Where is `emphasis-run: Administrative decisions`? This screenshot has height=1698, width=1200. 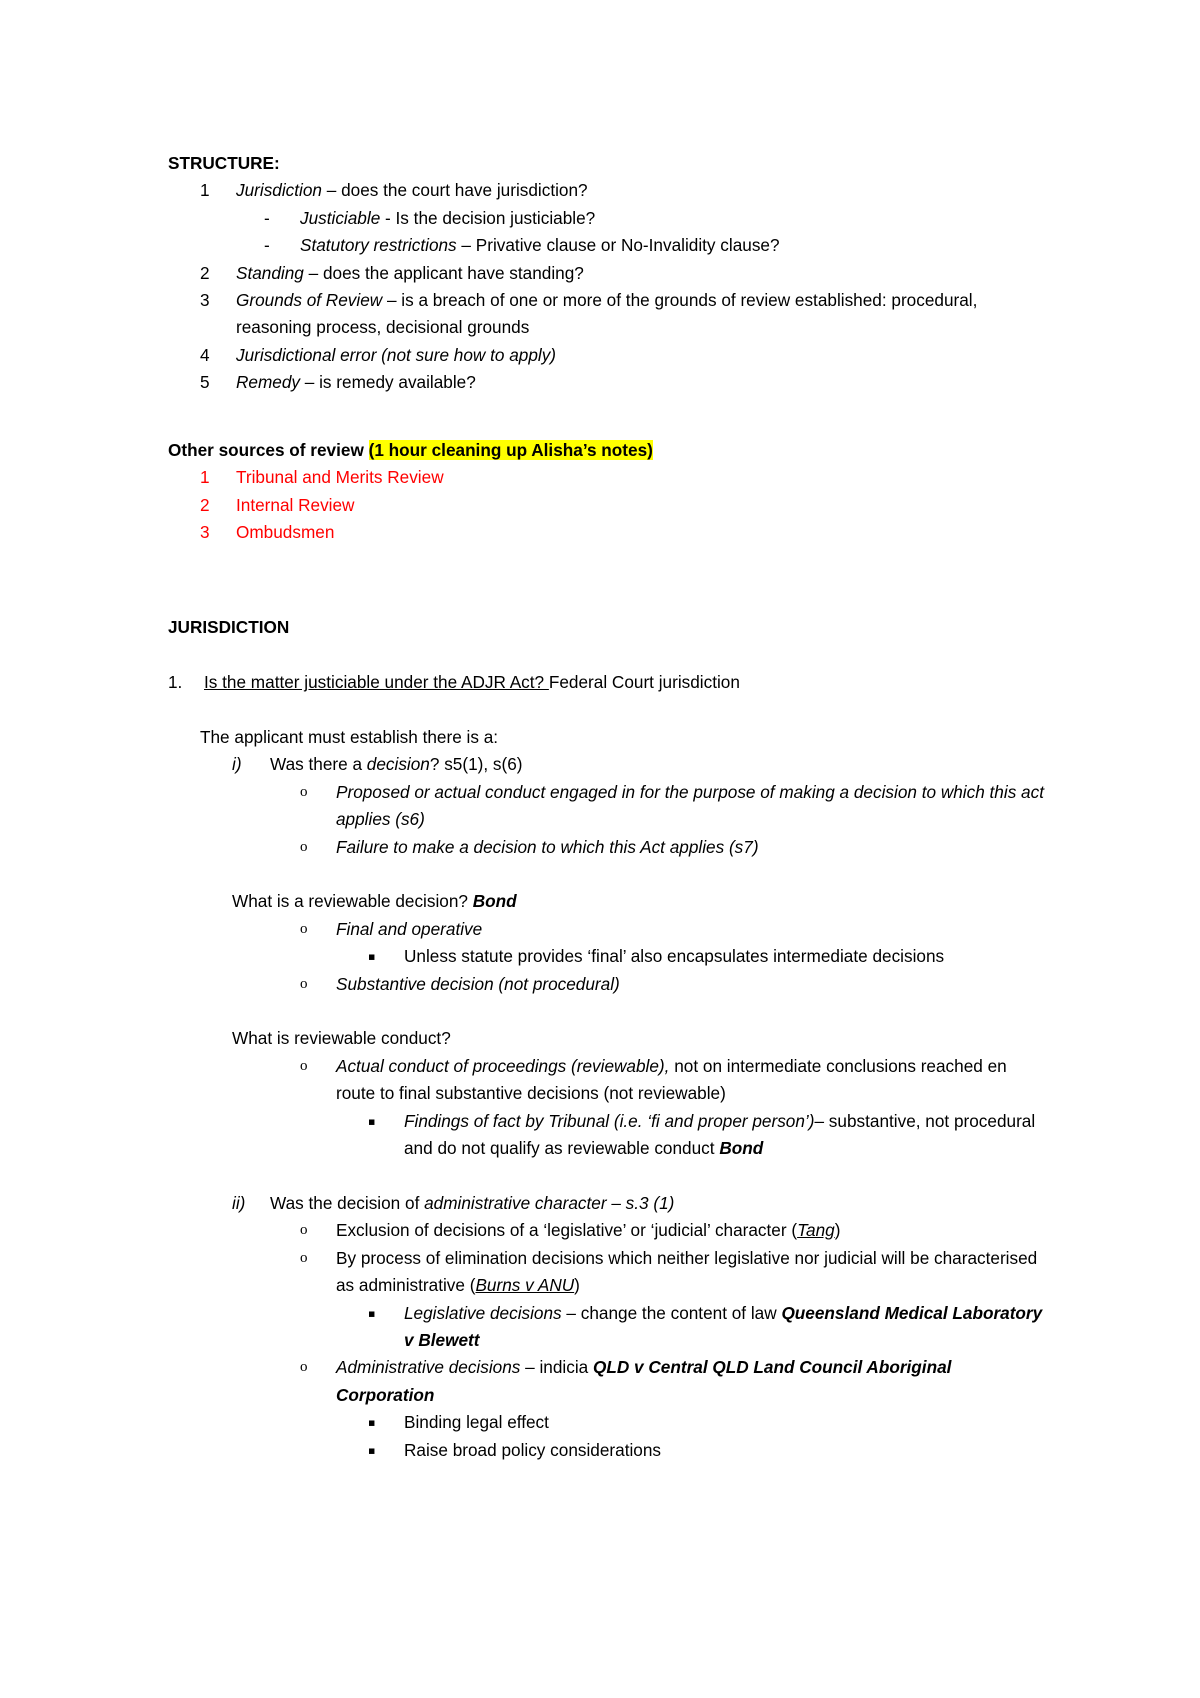 emphasis-run: Administrative decisions is located at coordinates (428, 1367).